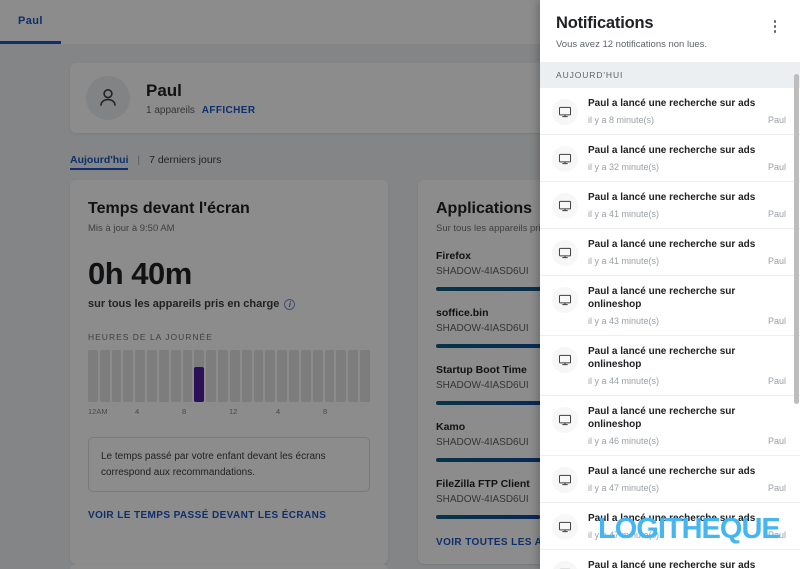 The image size is (800, 569). Describe the element at coordinates (687, 381) in the screenshot. I see `notification-meta: il y a 44 minute(s) Paul` at that location.